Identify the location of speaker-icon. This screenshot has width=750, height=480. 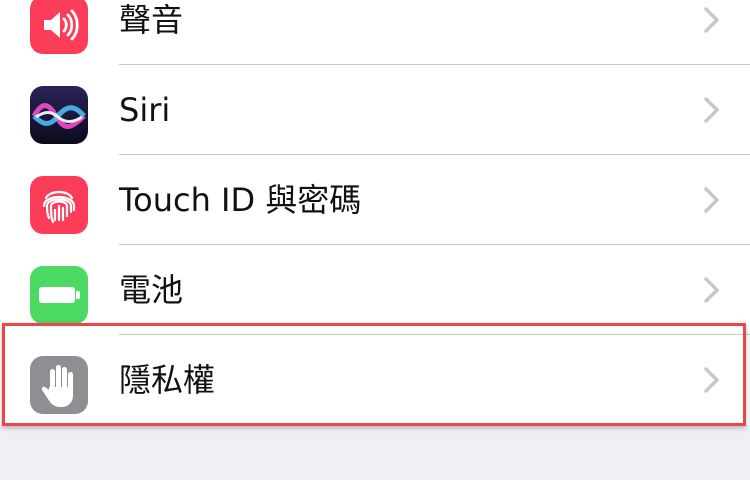
(59, 27).